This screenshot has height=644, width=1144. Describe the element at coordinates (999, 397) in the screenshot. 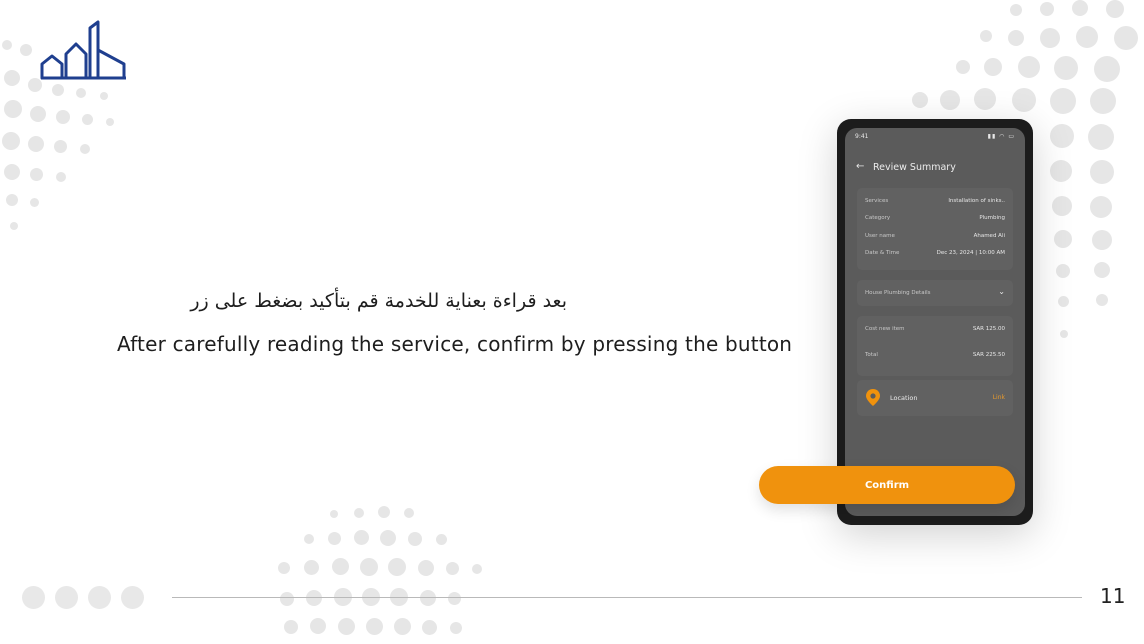

I see `location-link: Link` at that location.